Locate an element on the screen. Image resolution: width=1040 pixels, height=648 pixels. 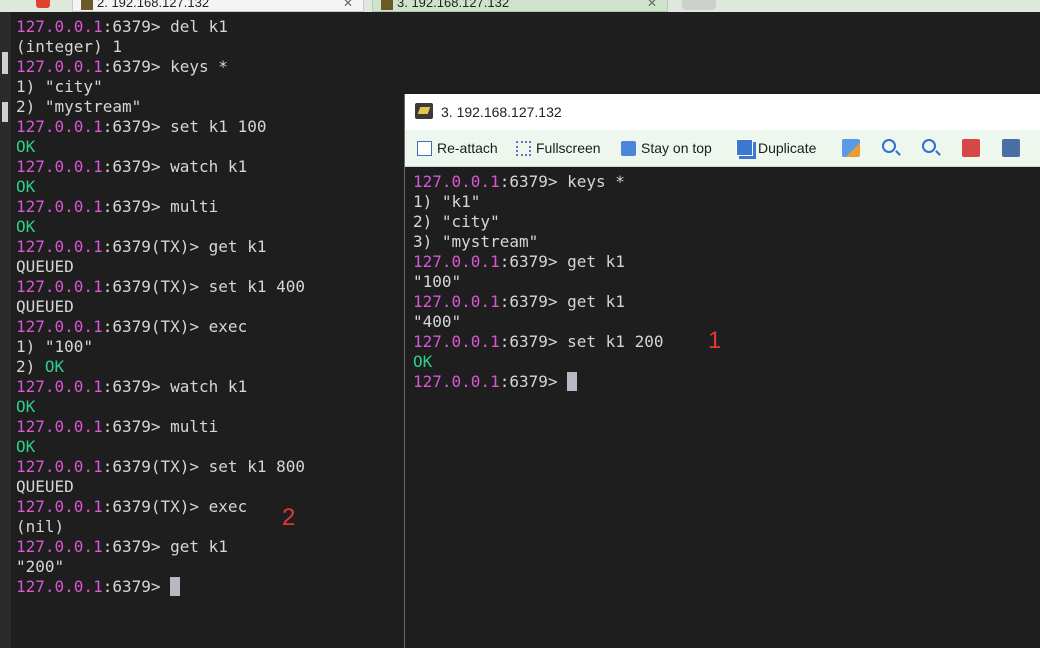
zoom-in-button is located at coordinates (891, 148).